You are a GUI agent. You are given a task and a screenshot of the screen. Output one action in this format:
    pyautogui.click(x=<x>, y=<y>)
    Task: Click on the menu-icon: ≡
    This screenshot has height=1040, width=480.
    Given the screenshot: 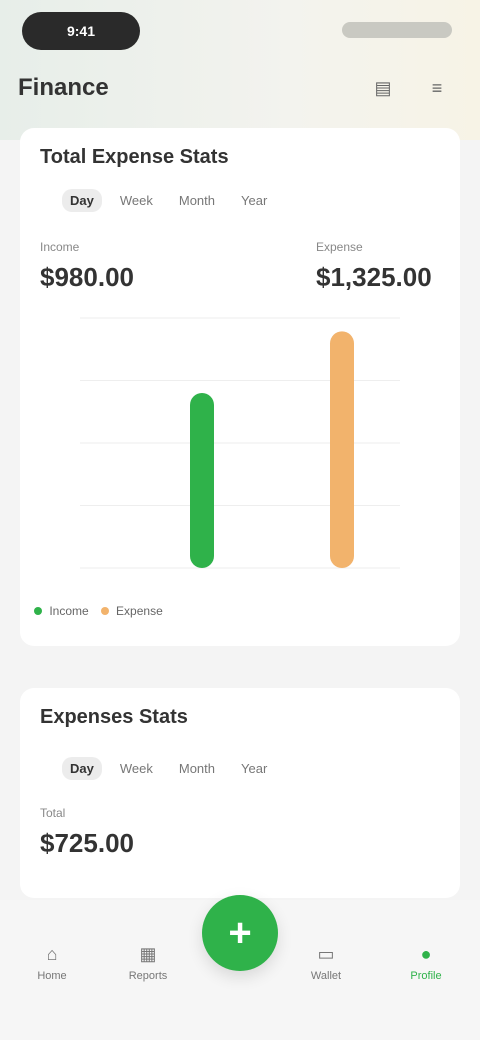 What is the action you would take?
    pyautogui.click(x=437, y=88)
    